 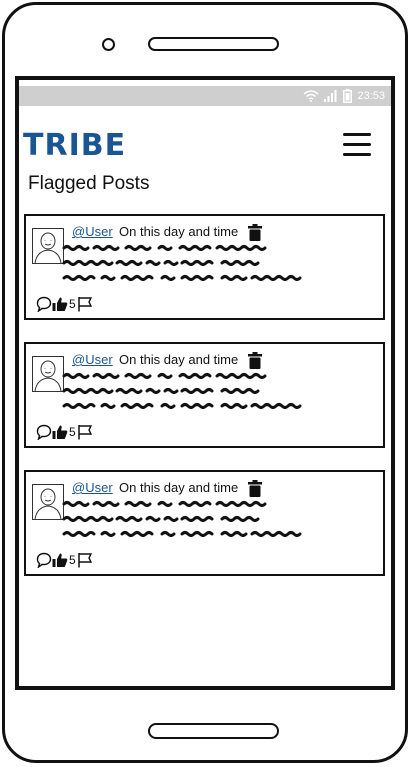 What do you see at coordinates (89, 183) in the screenshot?
I see `page-title: Flagged Posts` at bounding box center [89, 183].